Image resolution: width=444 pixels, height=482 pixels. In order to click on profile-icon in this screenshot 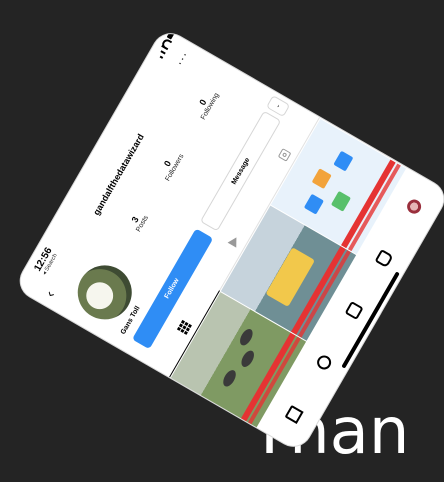, I will do `click(414, 207)`.